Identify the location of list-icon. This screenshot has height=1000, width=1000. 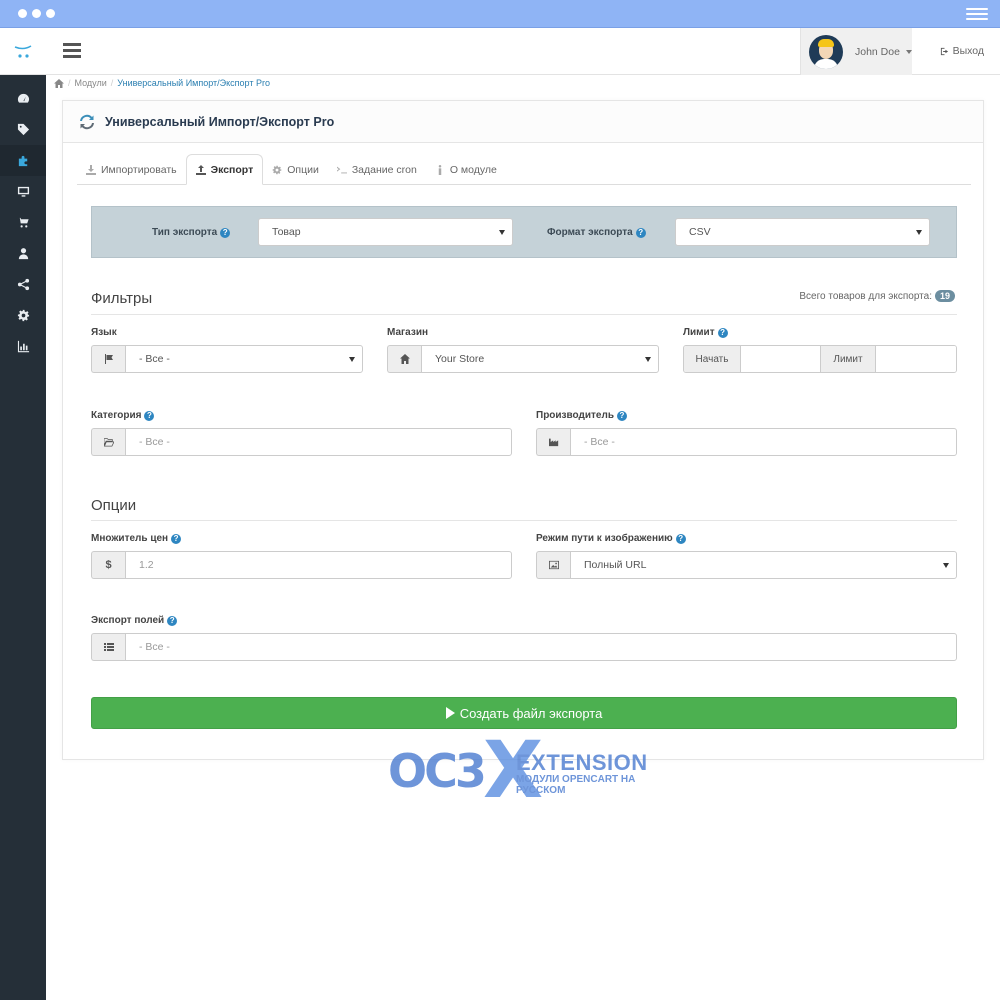
(108, 647).